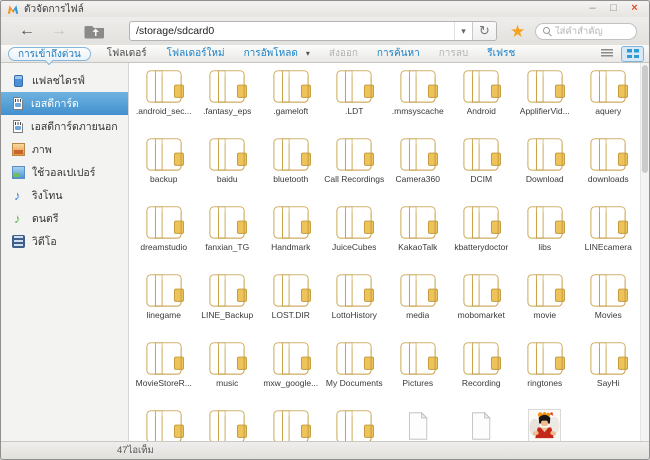  I want to click on close-button: ×, so click(634, 8).